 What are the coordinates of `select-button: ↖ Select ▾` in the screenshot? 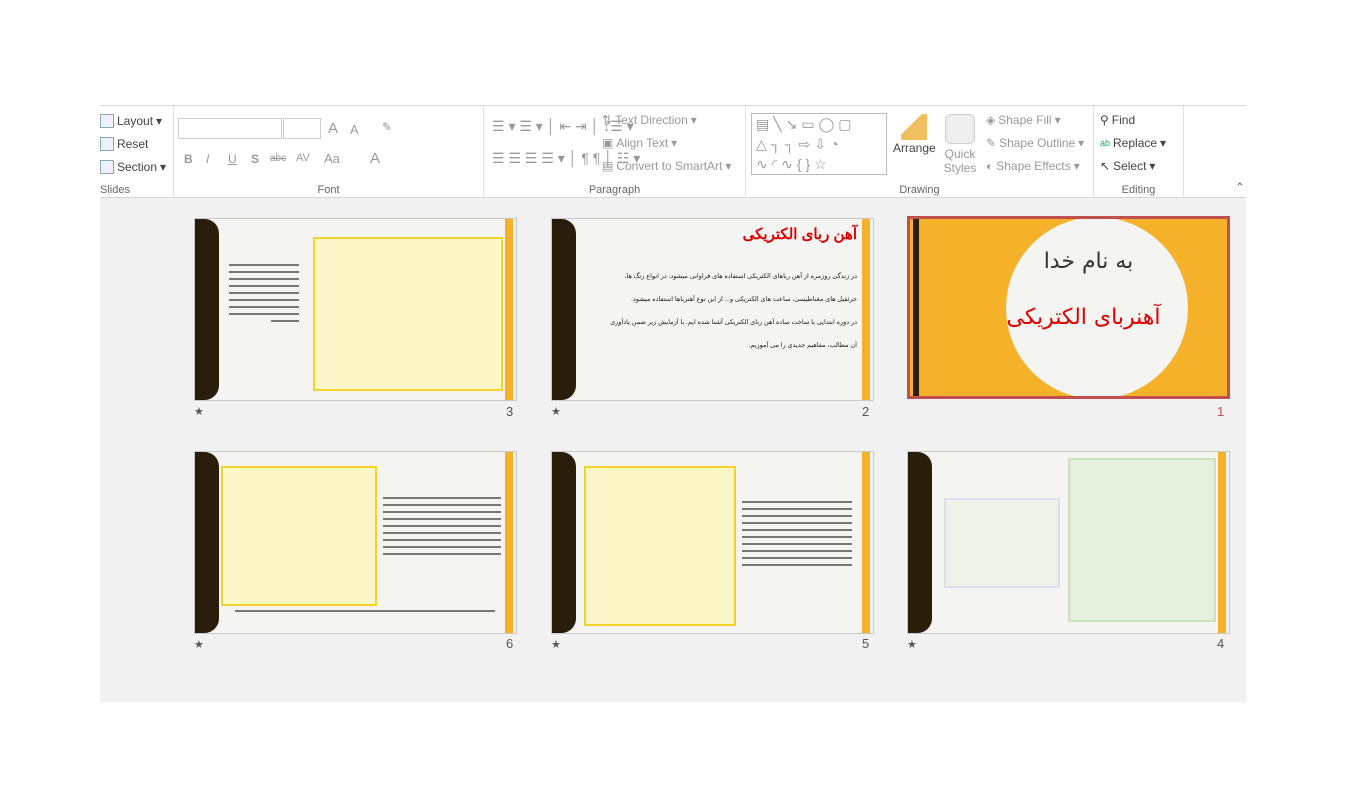 It's located at (1127, 166).